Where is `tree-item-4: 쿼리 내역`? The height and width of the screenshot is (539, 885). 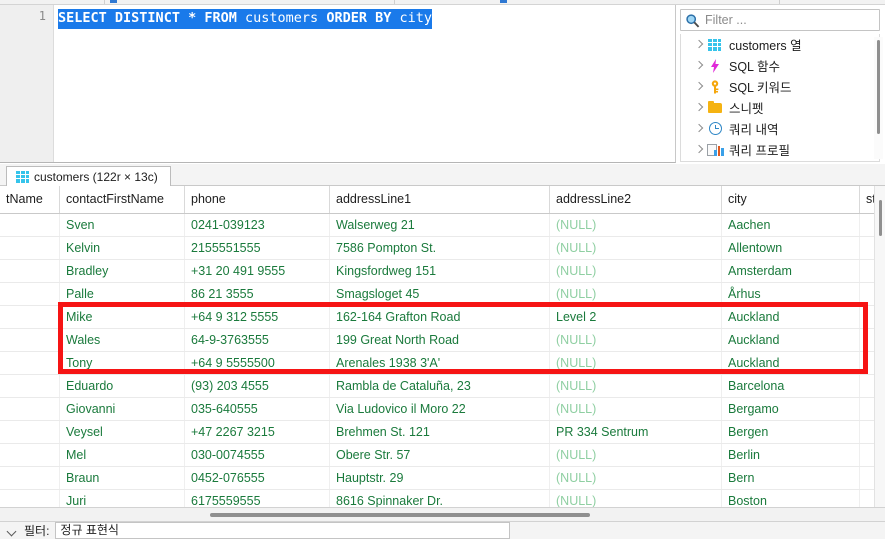 tree-item-4: 쿼리 내역 is located at coordinates (780, 128).